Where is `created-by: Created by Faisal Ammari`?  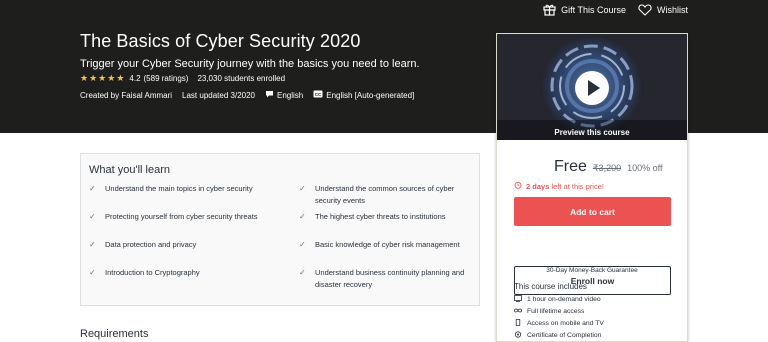 created-by: Created by Faisal Ammari is located at coordinates (126, 95).